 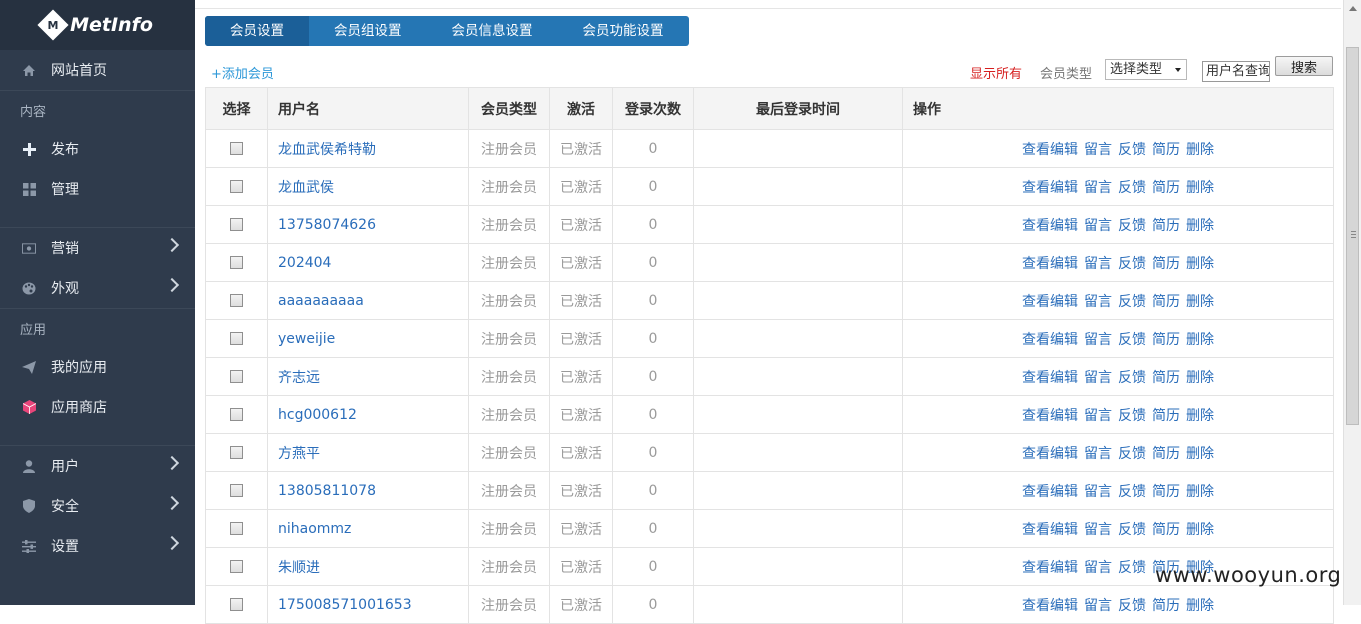 I want to click on sidebar-item-users: 用户, so click(x=97, y=466).